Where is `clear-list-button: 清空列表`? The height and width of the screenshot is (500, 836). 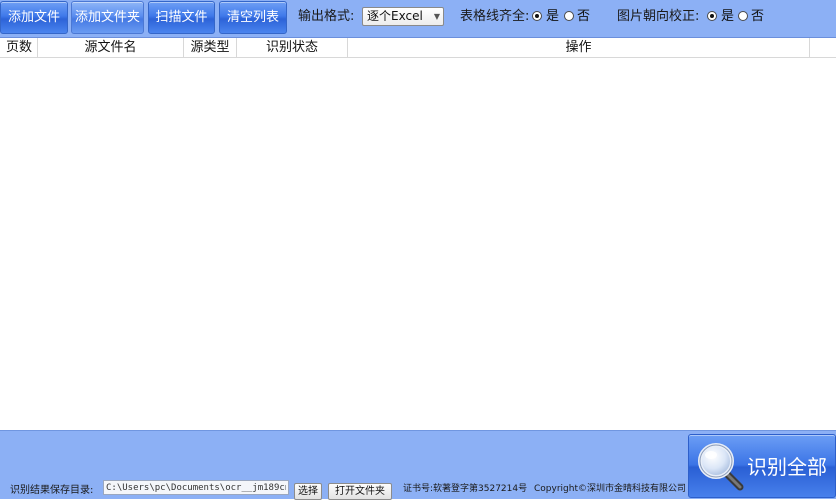
clear-list-button: 清空列表 is located at coordinates (253, 17).